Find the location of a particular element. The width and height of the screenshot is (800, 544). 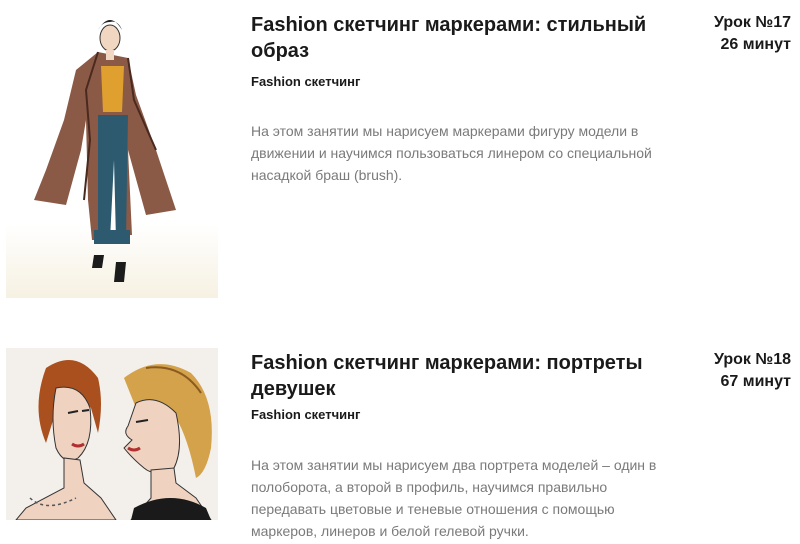

lesson-number: Урок №18 is located at coordinates (752, 359).